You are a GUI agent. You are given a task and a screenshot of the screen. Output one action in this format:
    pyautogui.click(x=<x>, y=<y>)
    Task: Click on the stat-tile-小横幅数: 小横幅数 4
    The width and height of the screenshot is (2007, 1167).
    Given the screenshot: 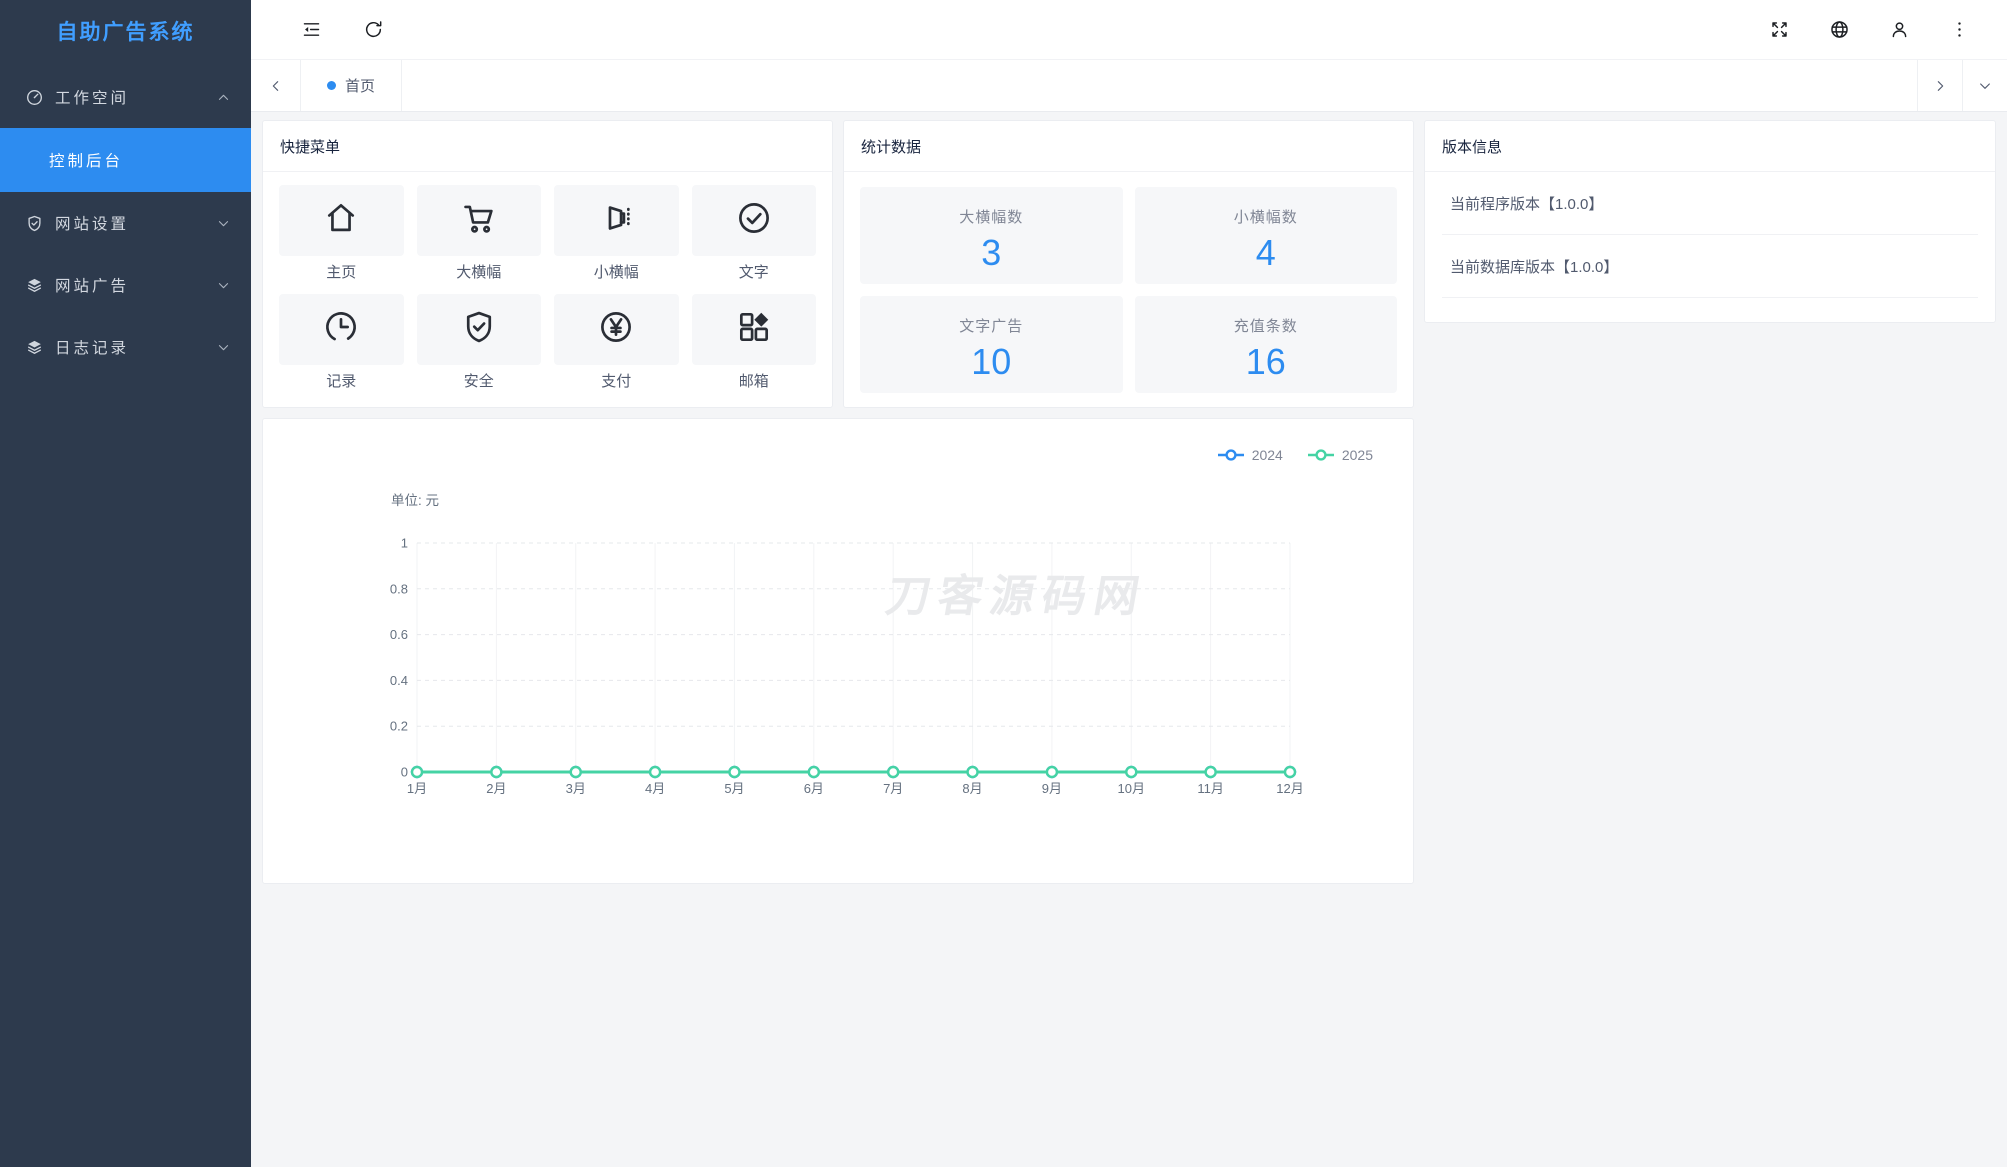 What is the action you would take?
    pyautogui.click(x=1265, y=235)
    